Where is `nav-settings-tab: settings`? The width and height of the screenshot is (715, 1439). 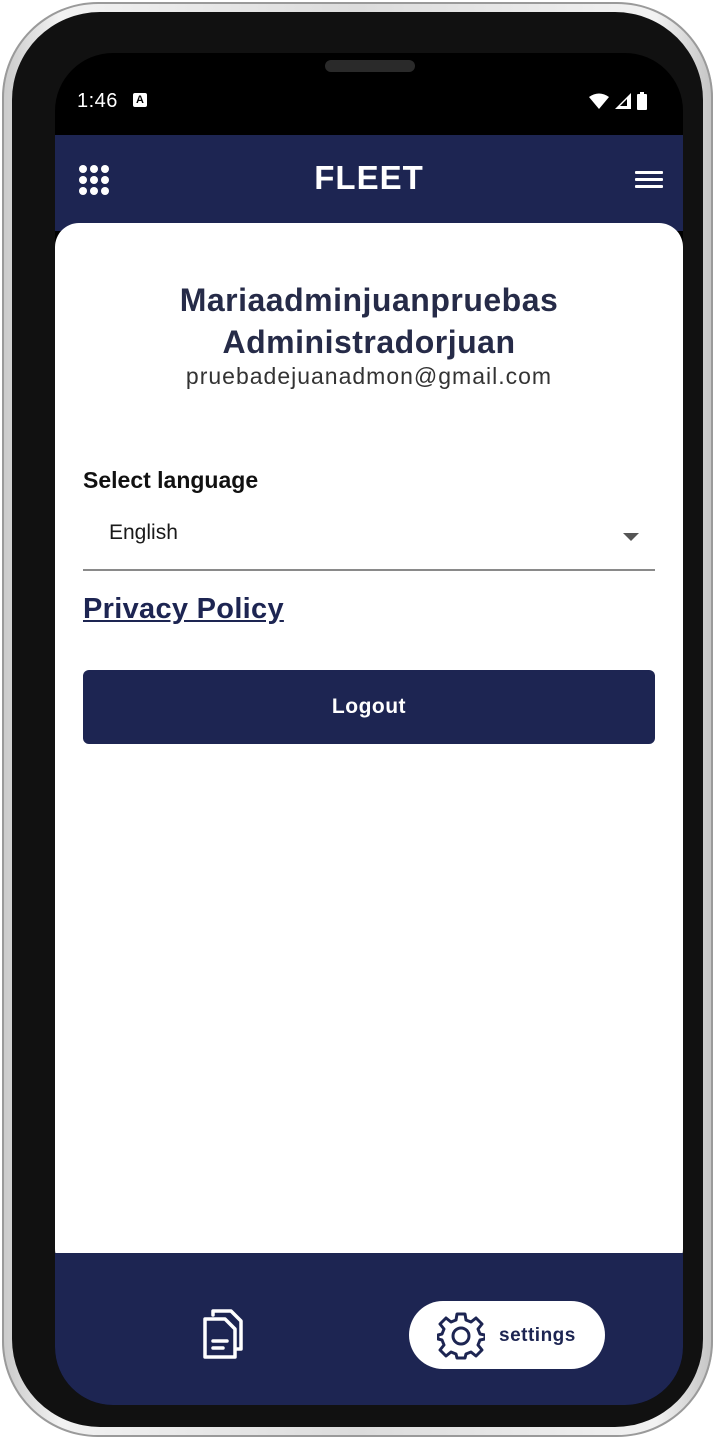 nav-settings-tab: settings is located at coordinates (507, 1335).